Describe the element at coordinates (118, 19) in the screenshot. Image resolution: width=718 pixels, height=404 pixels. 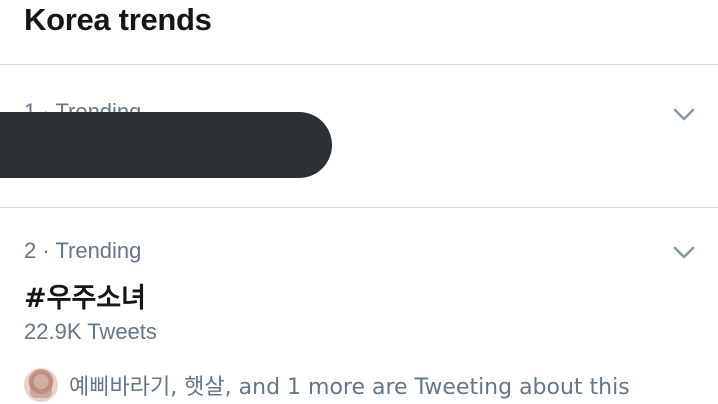
I see `page-title: Korea trends` at that location.